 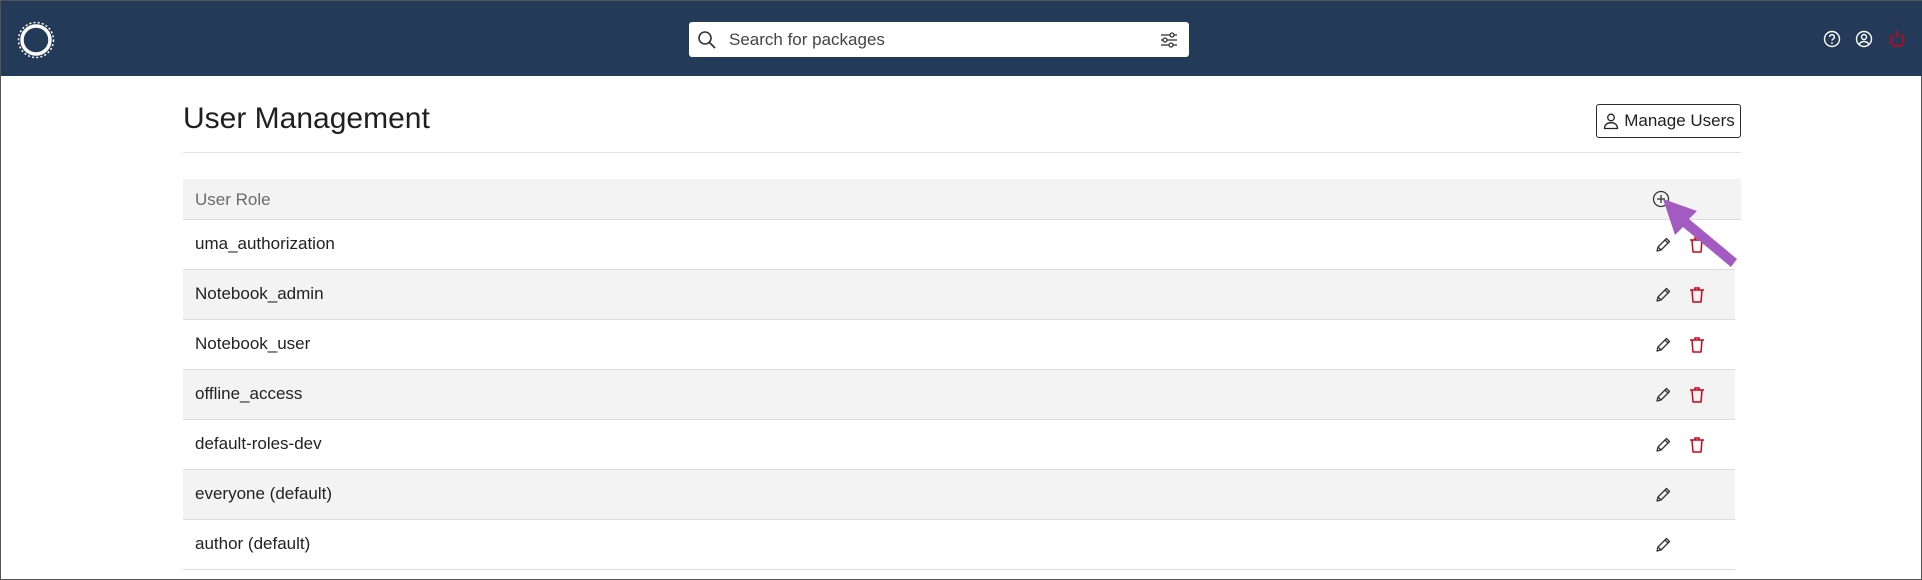 I want to click on add-circle-icon, so click(x=1661, y=199).